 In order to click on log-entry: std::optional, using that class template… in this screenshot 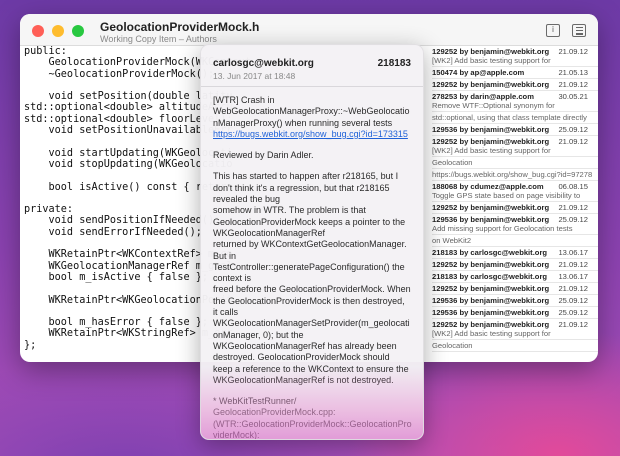, I will do `click(515, 118)`.